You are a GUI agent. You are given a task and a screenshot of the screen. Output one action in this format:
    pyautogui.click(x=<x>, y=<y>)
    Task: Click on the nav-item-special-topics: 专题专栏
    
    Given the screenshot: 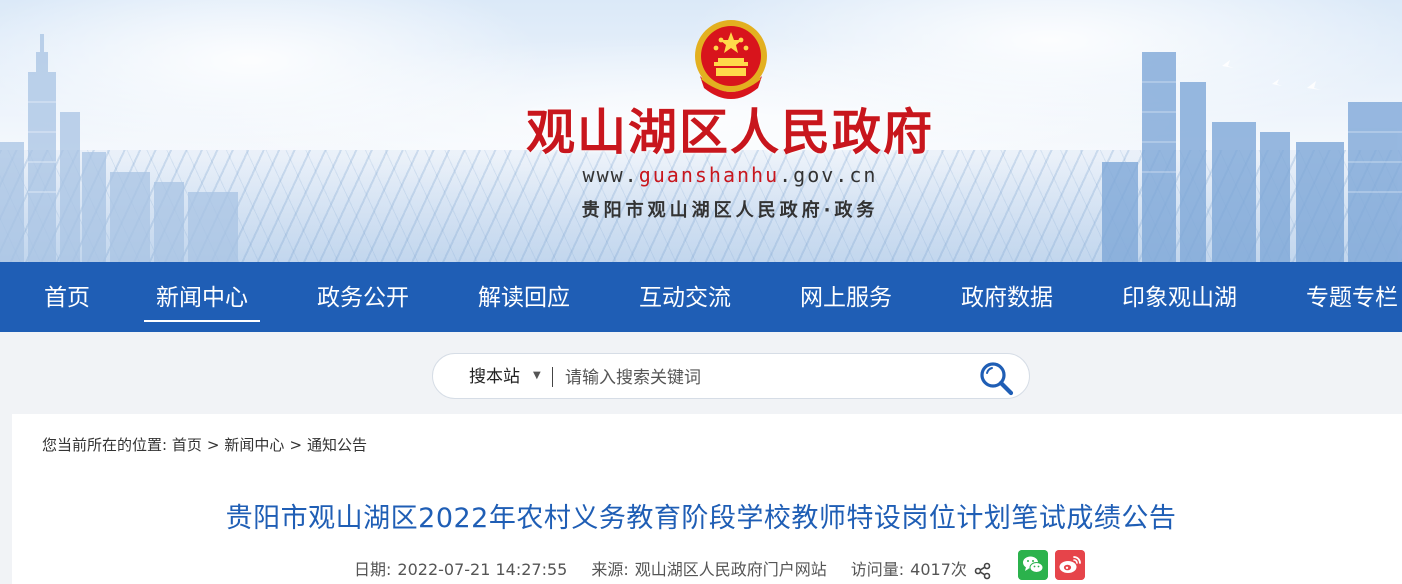 What is the action you would take?
    pyautogui.click(x=1352, y=297)
    